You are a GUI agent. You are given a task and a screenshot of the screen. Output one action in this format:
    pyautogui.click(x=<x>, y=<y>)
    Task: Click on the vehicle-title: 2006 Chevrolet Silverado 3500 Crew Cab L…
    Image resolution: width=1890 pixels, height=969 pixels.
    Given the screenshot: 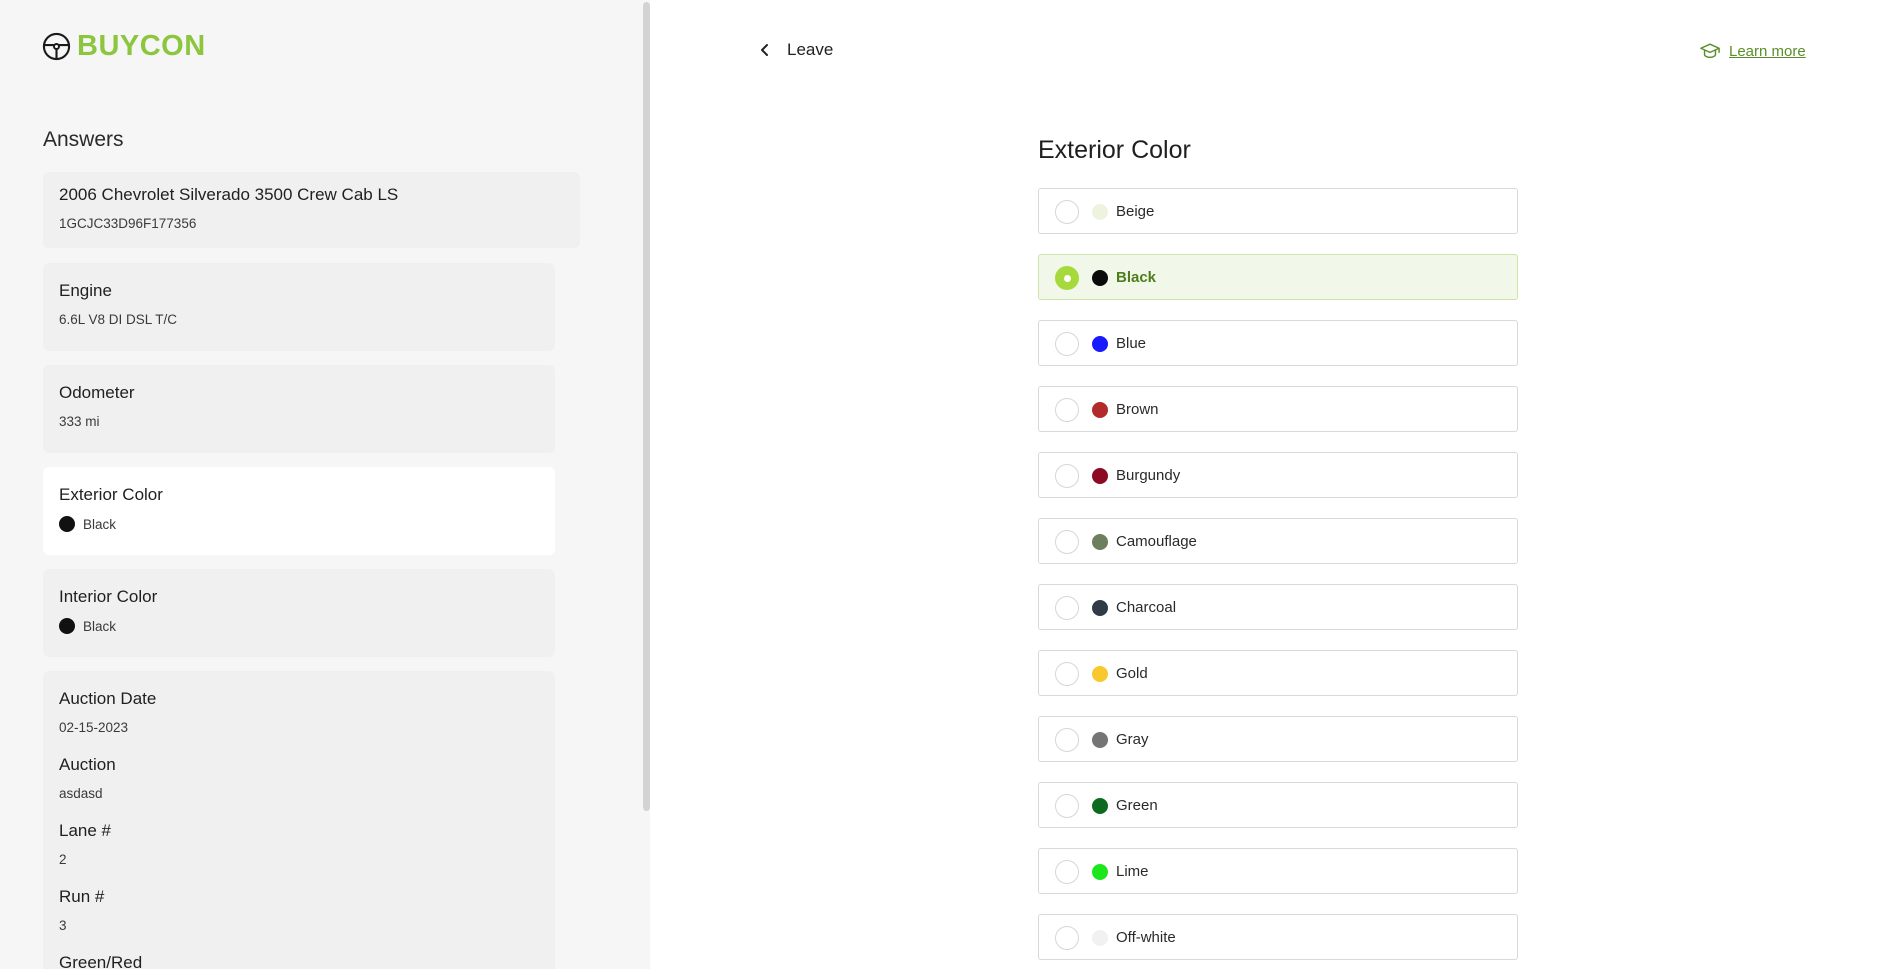 What is the action you would take?
    pyautogui.click(x=229, y=194)
    